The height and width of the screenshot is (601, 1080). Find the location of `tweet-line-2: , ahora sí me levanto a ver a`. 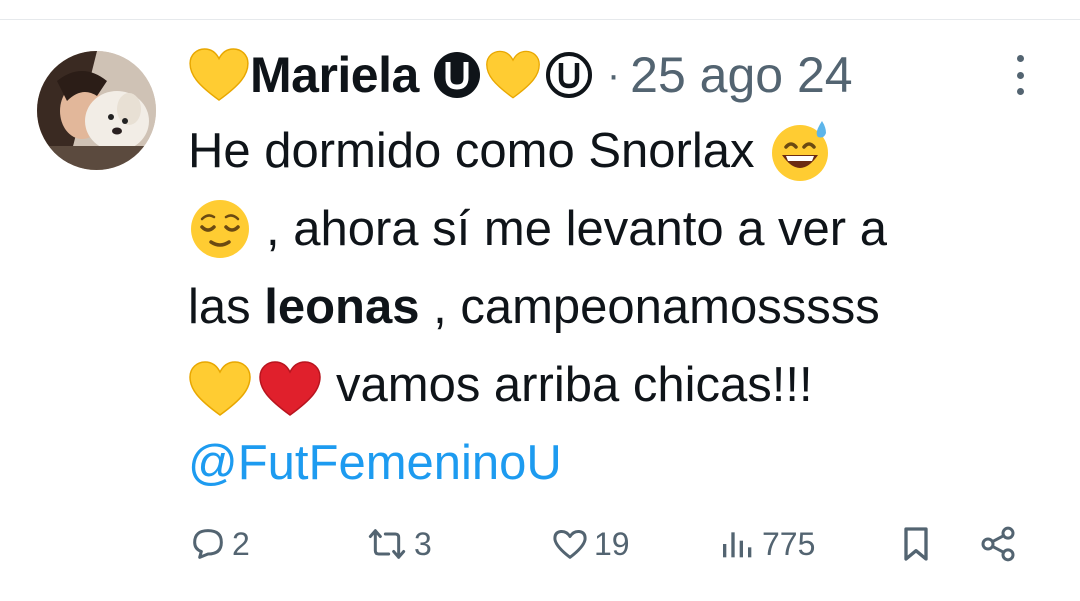

tweet-line-2: , ahora sí me levanto a ver a is located at coordinates (623, 229).